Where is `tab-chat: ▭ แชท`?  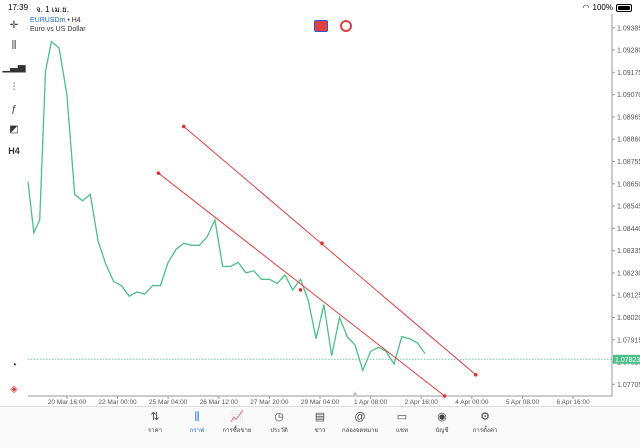
tab-chat: ▭ แชท is located at coordinates (402, 422).